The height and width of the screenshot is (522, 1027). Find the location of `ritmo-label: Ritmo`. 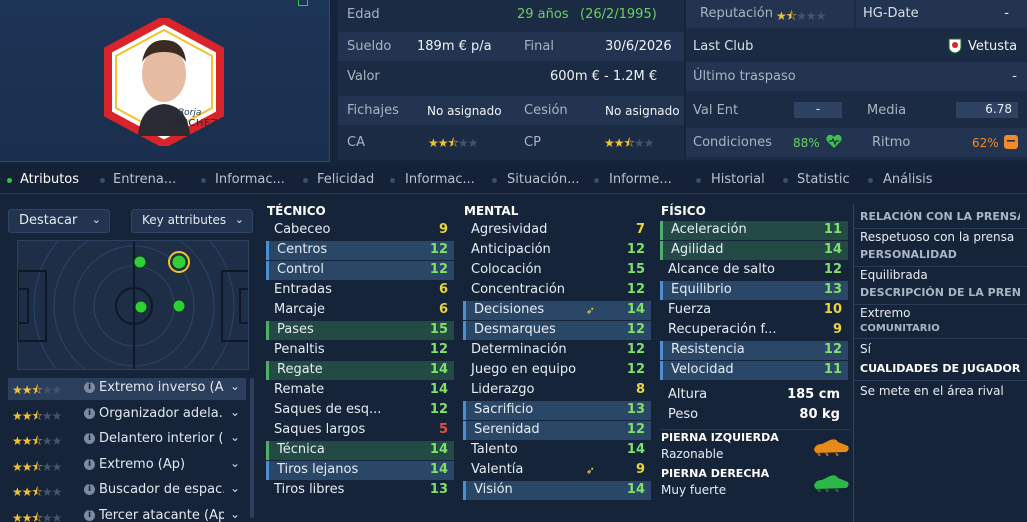

ritmo-label: Ritmo is located at coordinates (891, 142).